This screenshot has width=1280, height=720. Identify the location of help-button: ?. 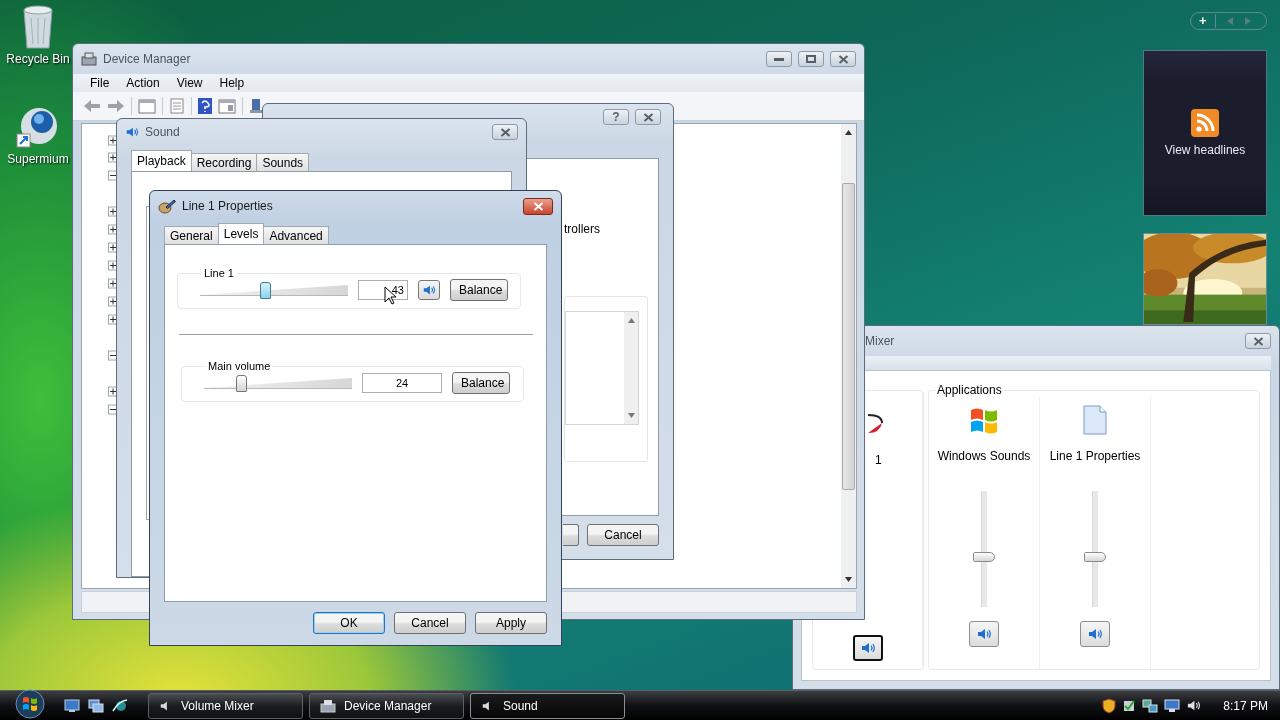
(616, 117).